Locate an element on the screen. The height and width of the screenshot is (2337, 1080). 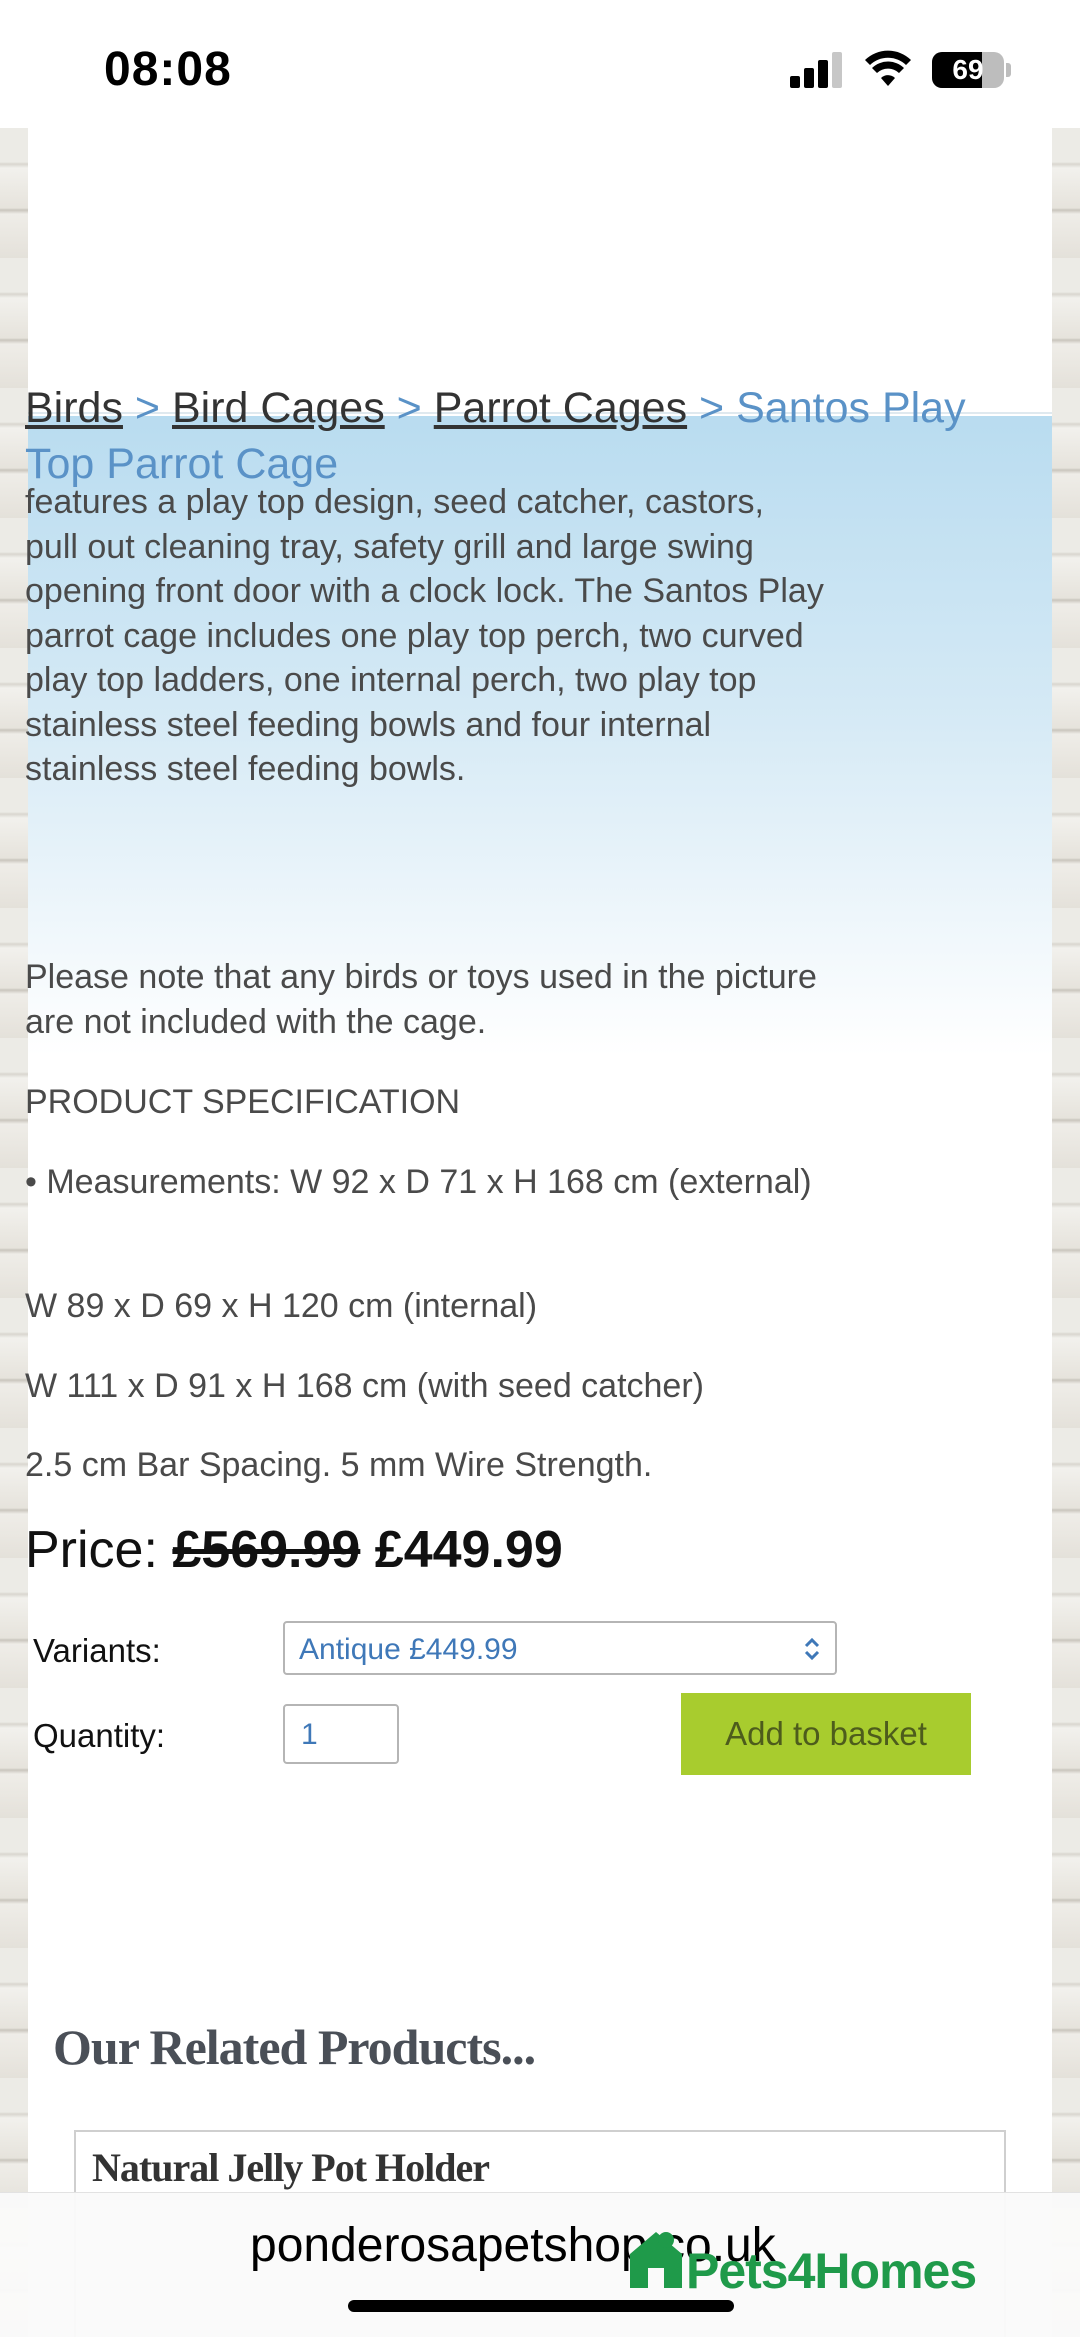
signal-icon is located at coordinates (817, 70).